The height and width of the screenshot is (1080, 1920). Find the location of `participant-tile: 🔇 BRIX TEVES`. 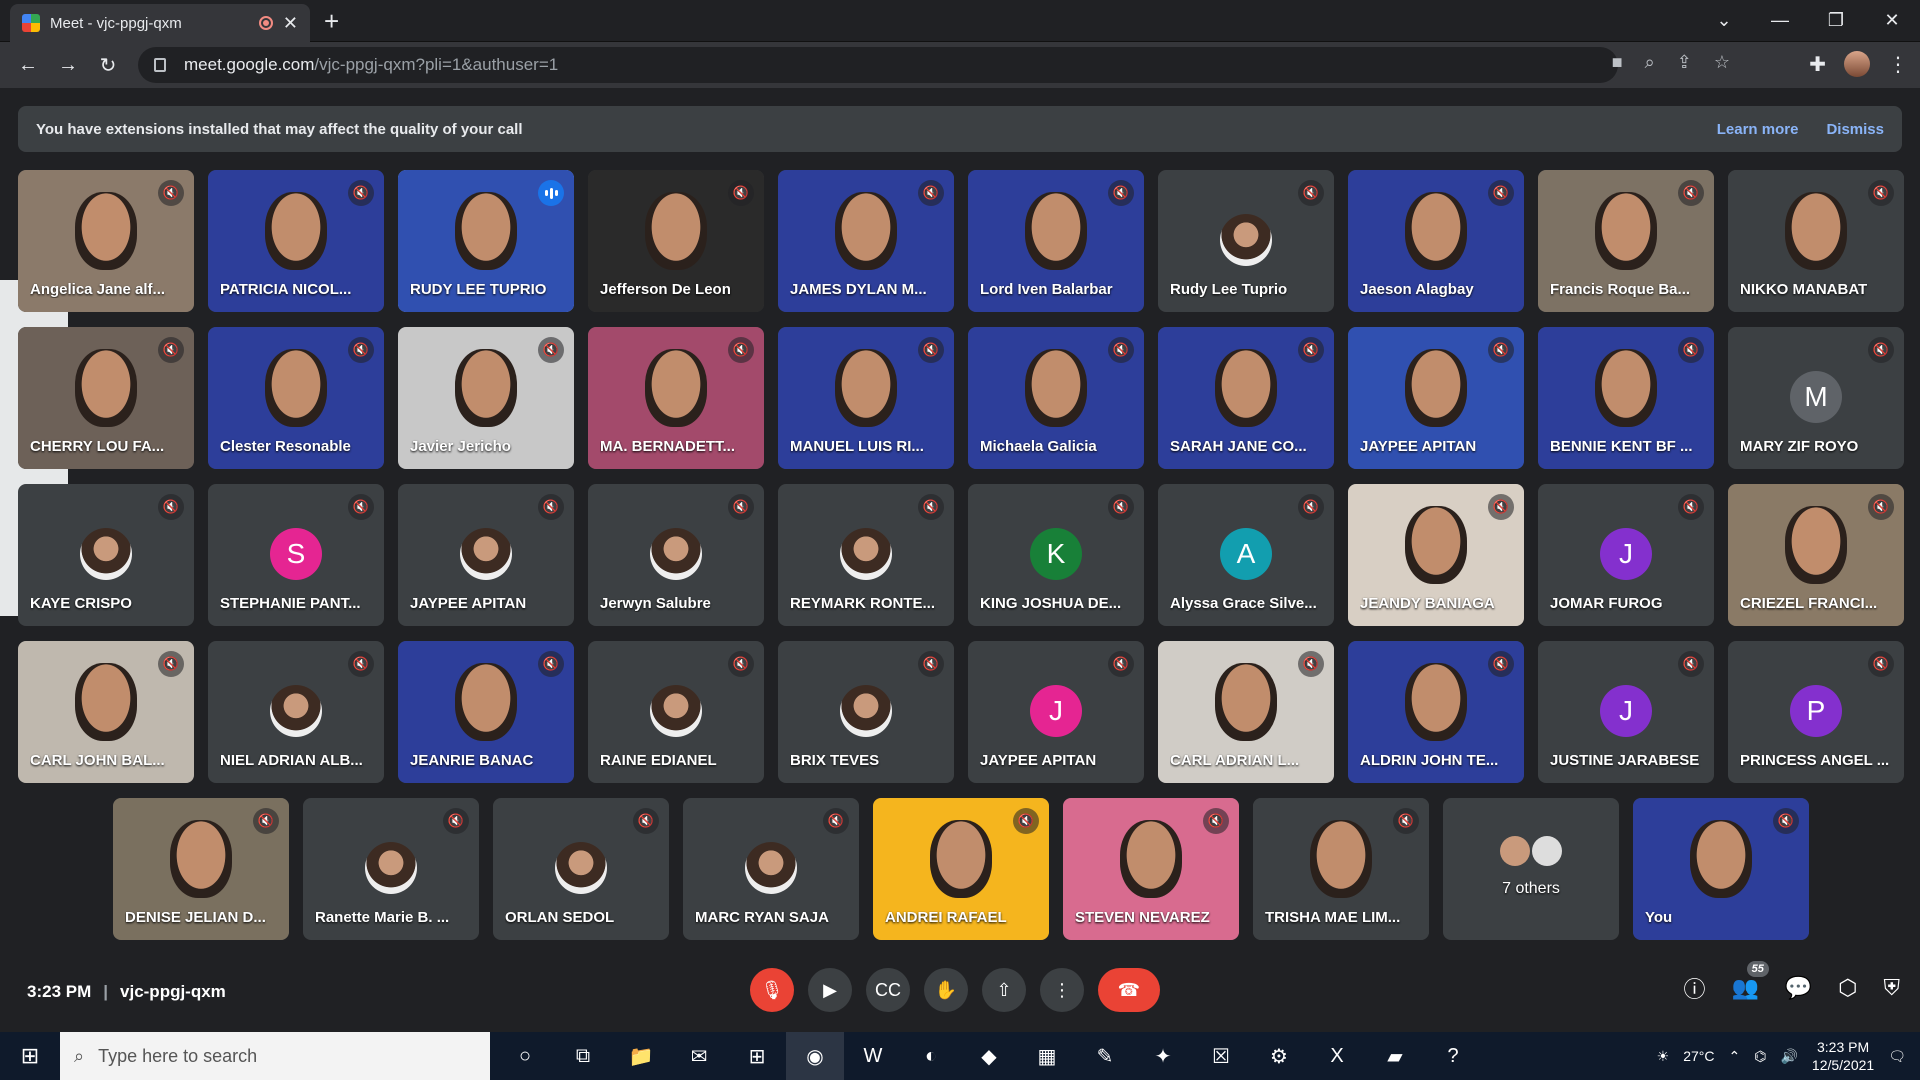

participant-tile: 🔇 BRIX TEVES is located at coordinates (866, 712).